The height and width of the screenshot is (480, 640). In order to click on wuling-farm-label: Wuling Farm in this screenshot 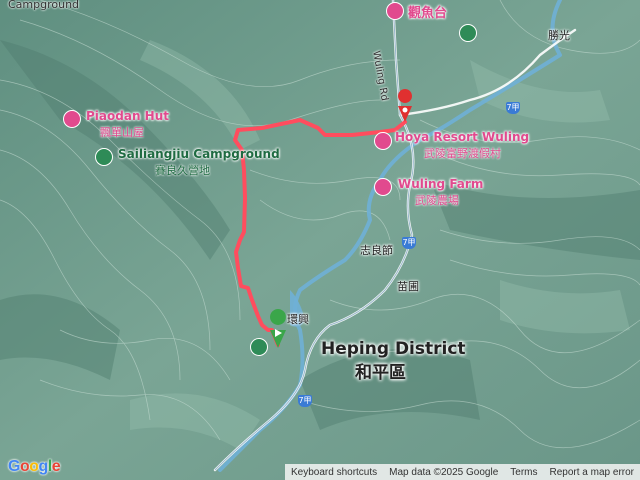, I will do `click(440, 184)`.